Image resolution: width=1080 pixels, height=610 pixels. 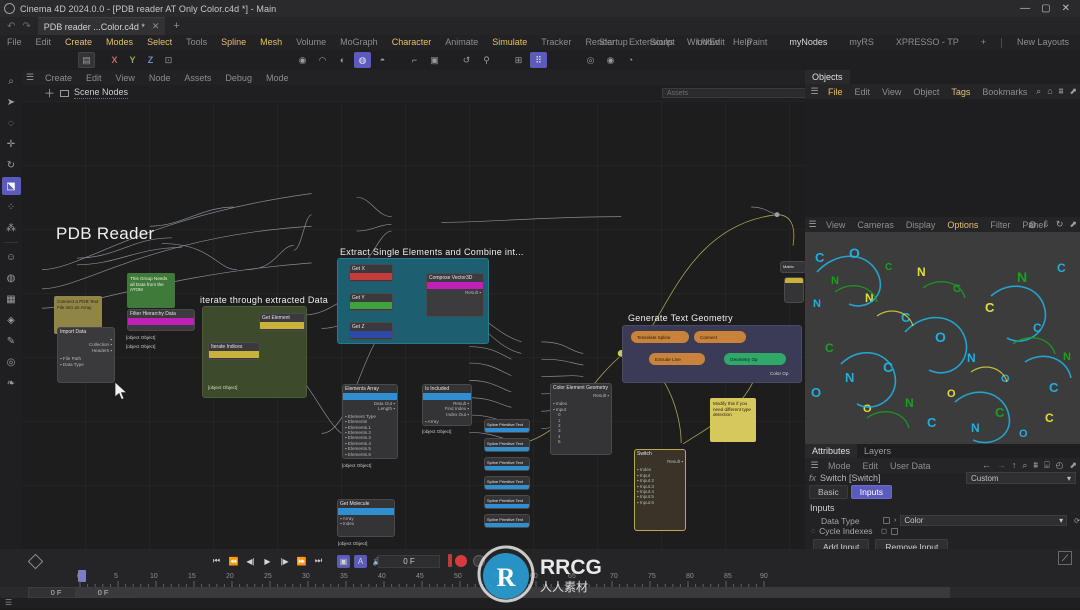 What do you see at coordinates (11, 320) in the screenshot?
I see `palette-icon: ◈` at bounding box center [11, 320].